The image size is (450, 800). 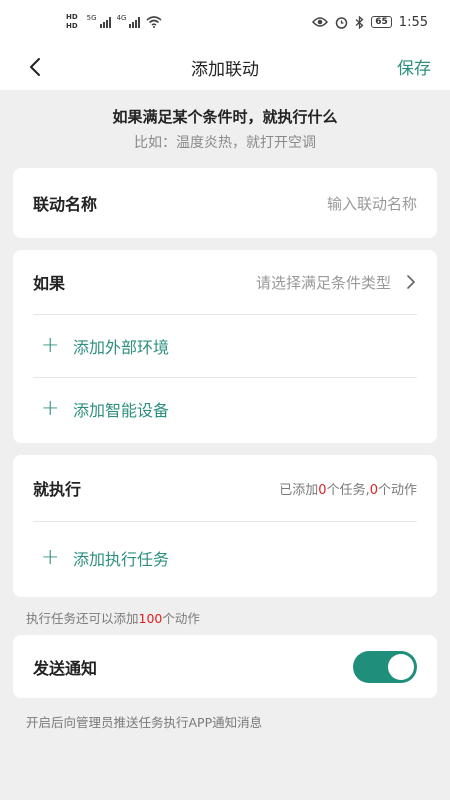 What do you see at coordinates (121, 347) in the screenshot?
I see `add-environment-label: 添加外部环境` at bounding box center [121, 347].